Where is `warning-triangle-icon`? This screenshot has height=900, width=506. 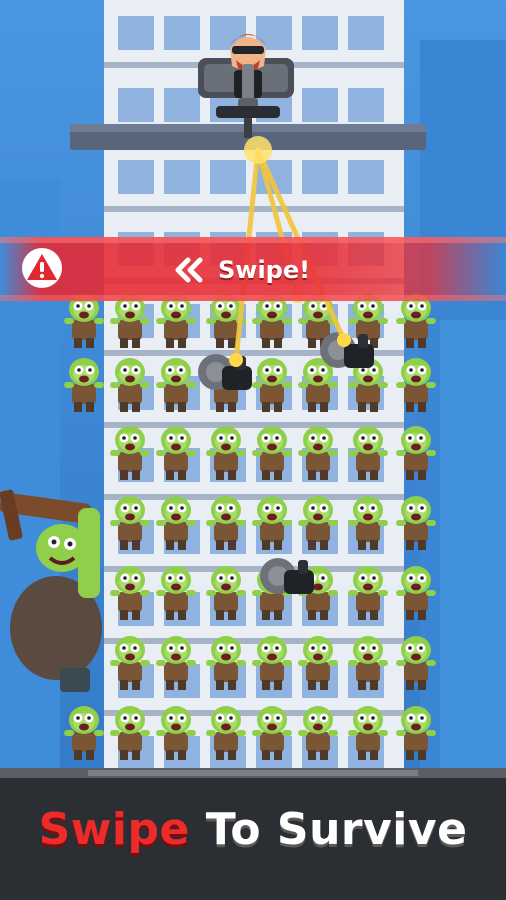 warning-triangle-icon is located at coordinates (42, 268).